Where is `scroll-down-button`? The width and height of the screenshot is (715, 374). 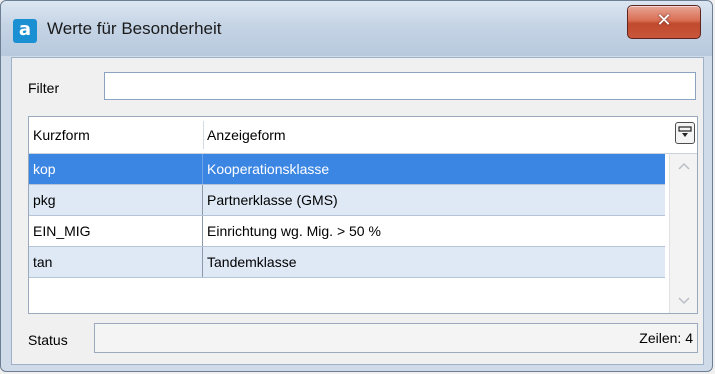 scroll-down-button is located at coordinates (684, 301).